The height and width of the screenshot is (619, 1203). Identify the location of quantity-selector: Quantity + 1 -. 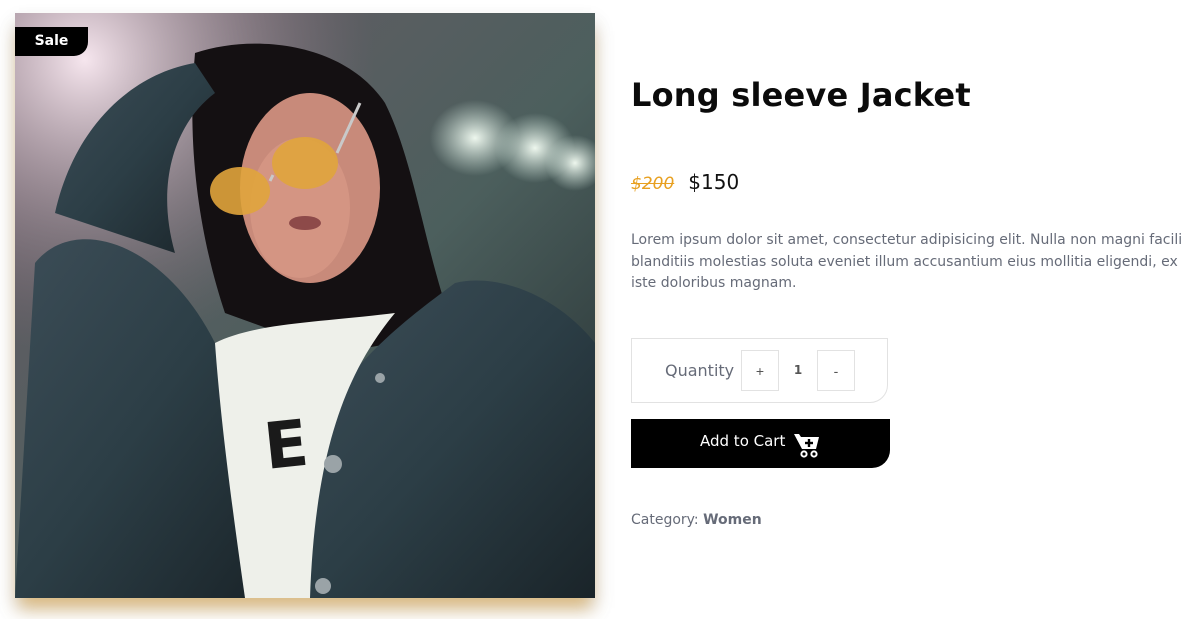
(759, 370).